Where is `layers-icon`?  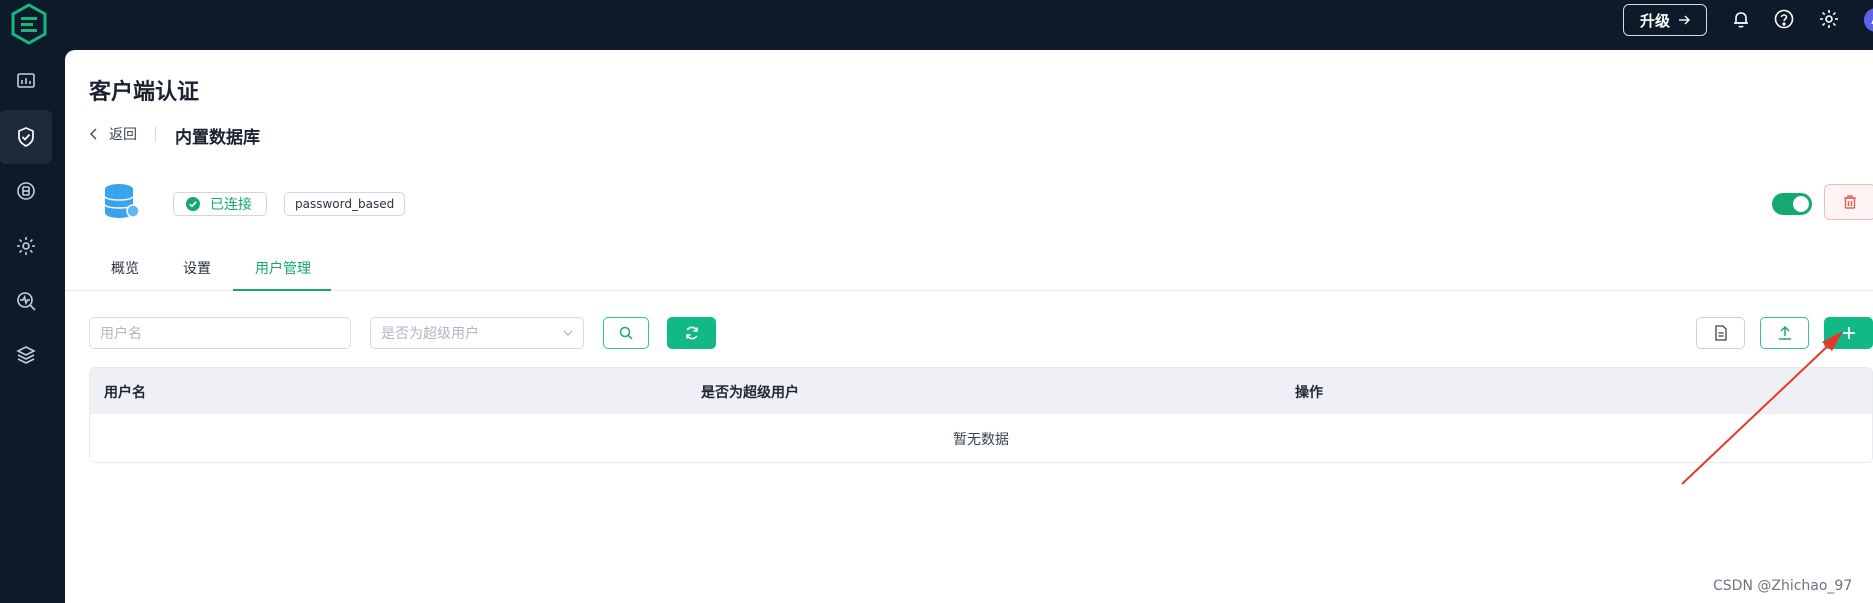
layers-icon is located at coordinates (26, 355).